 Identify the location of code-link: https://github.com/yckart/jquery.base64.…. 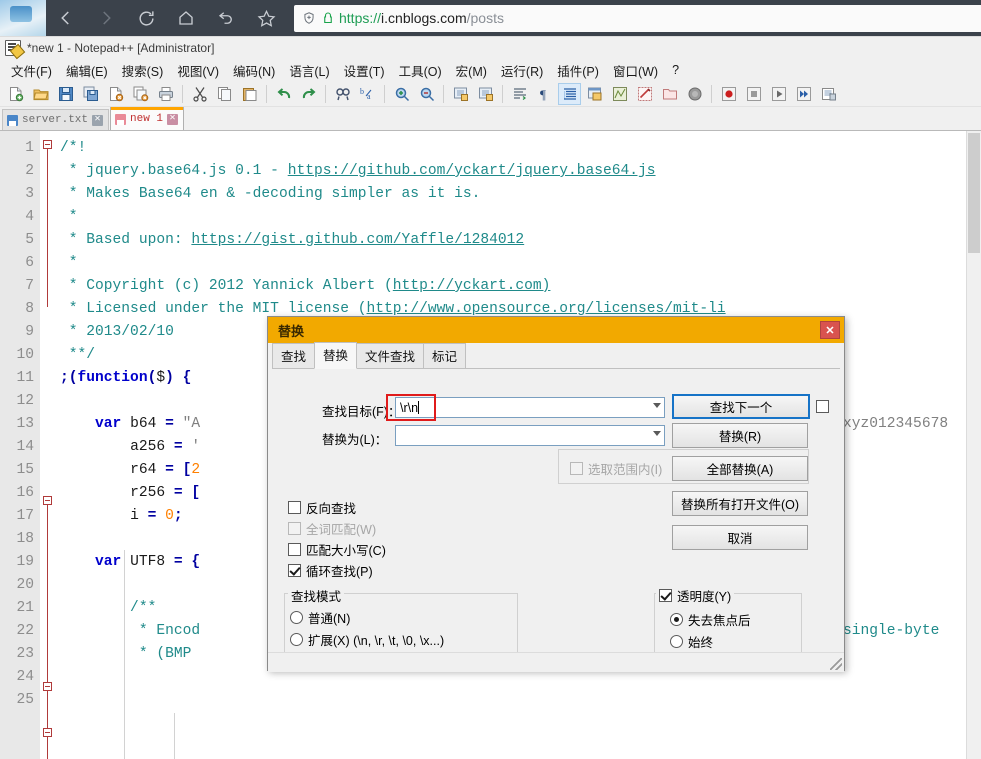
(472, 171).